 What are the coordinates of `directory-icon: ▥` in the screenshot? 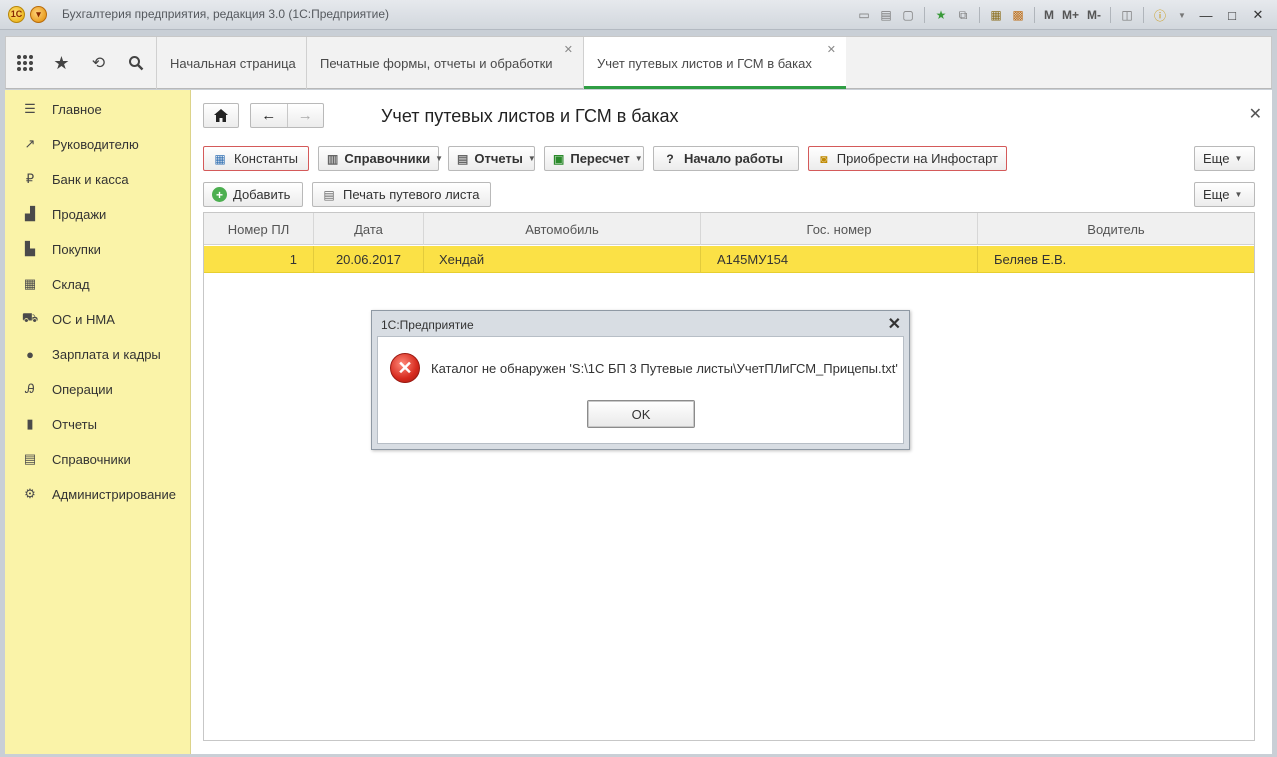 It's located at (333, 158).